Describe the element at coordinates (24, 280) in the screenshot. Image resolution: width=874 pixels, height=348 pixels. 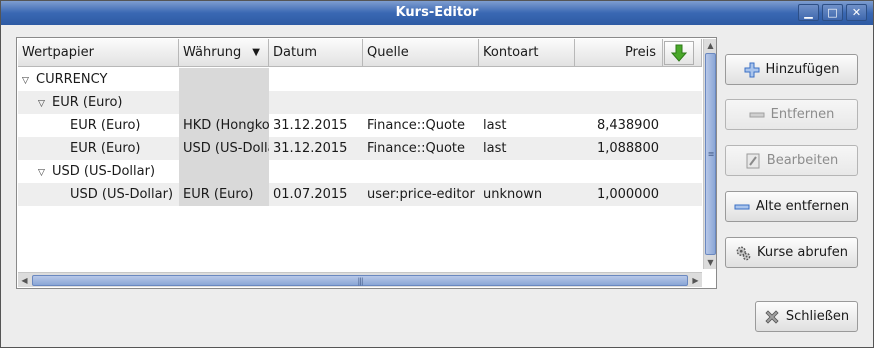
I see `scroll-left-icon: ◀` at that location.